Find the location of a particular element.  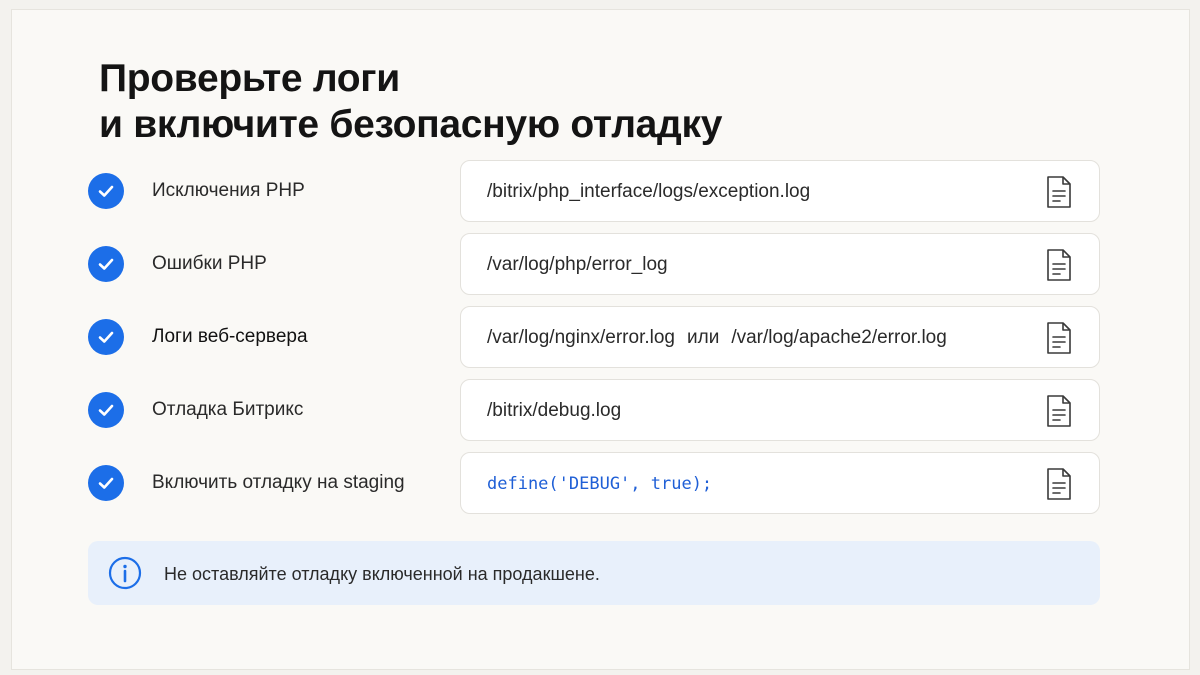

code-field: define('DEBUG', true); is located at coordinates (780, 483).